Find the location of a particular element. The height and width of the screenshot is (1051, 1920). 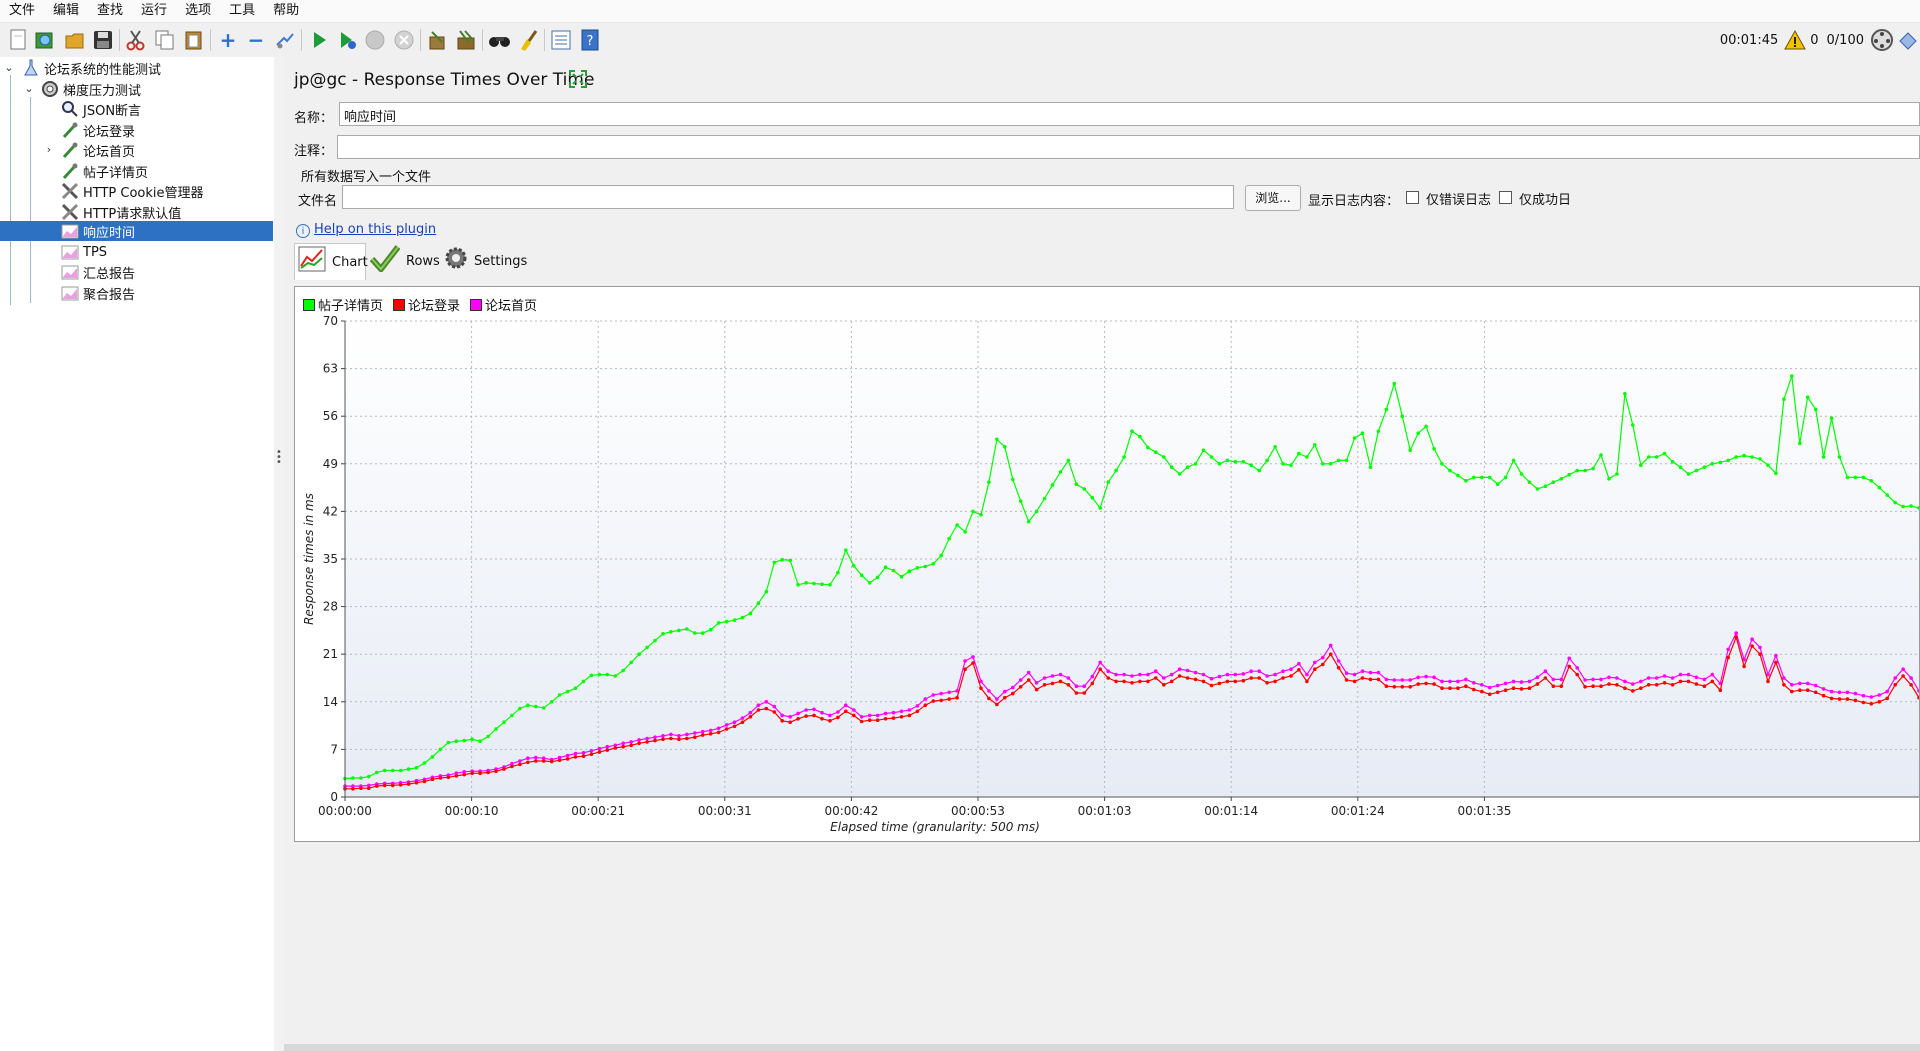

filename-field is located at coordinates (788, 197).